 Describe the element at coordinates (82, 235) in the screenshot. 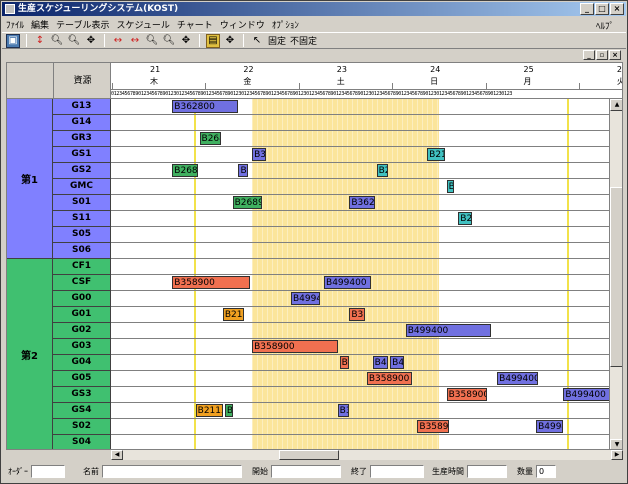

I see `resource-row-header: S05` at that location.